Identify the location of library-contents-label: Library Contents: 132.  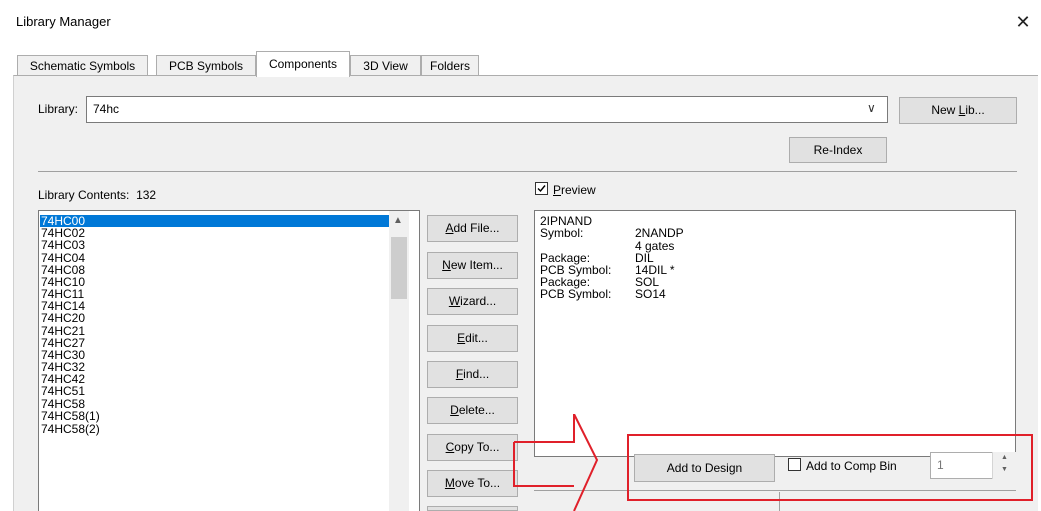
(97, 195).